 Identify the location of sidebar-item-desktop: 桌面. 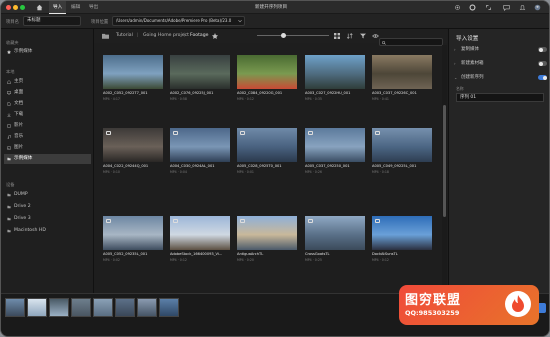
(47, 93).